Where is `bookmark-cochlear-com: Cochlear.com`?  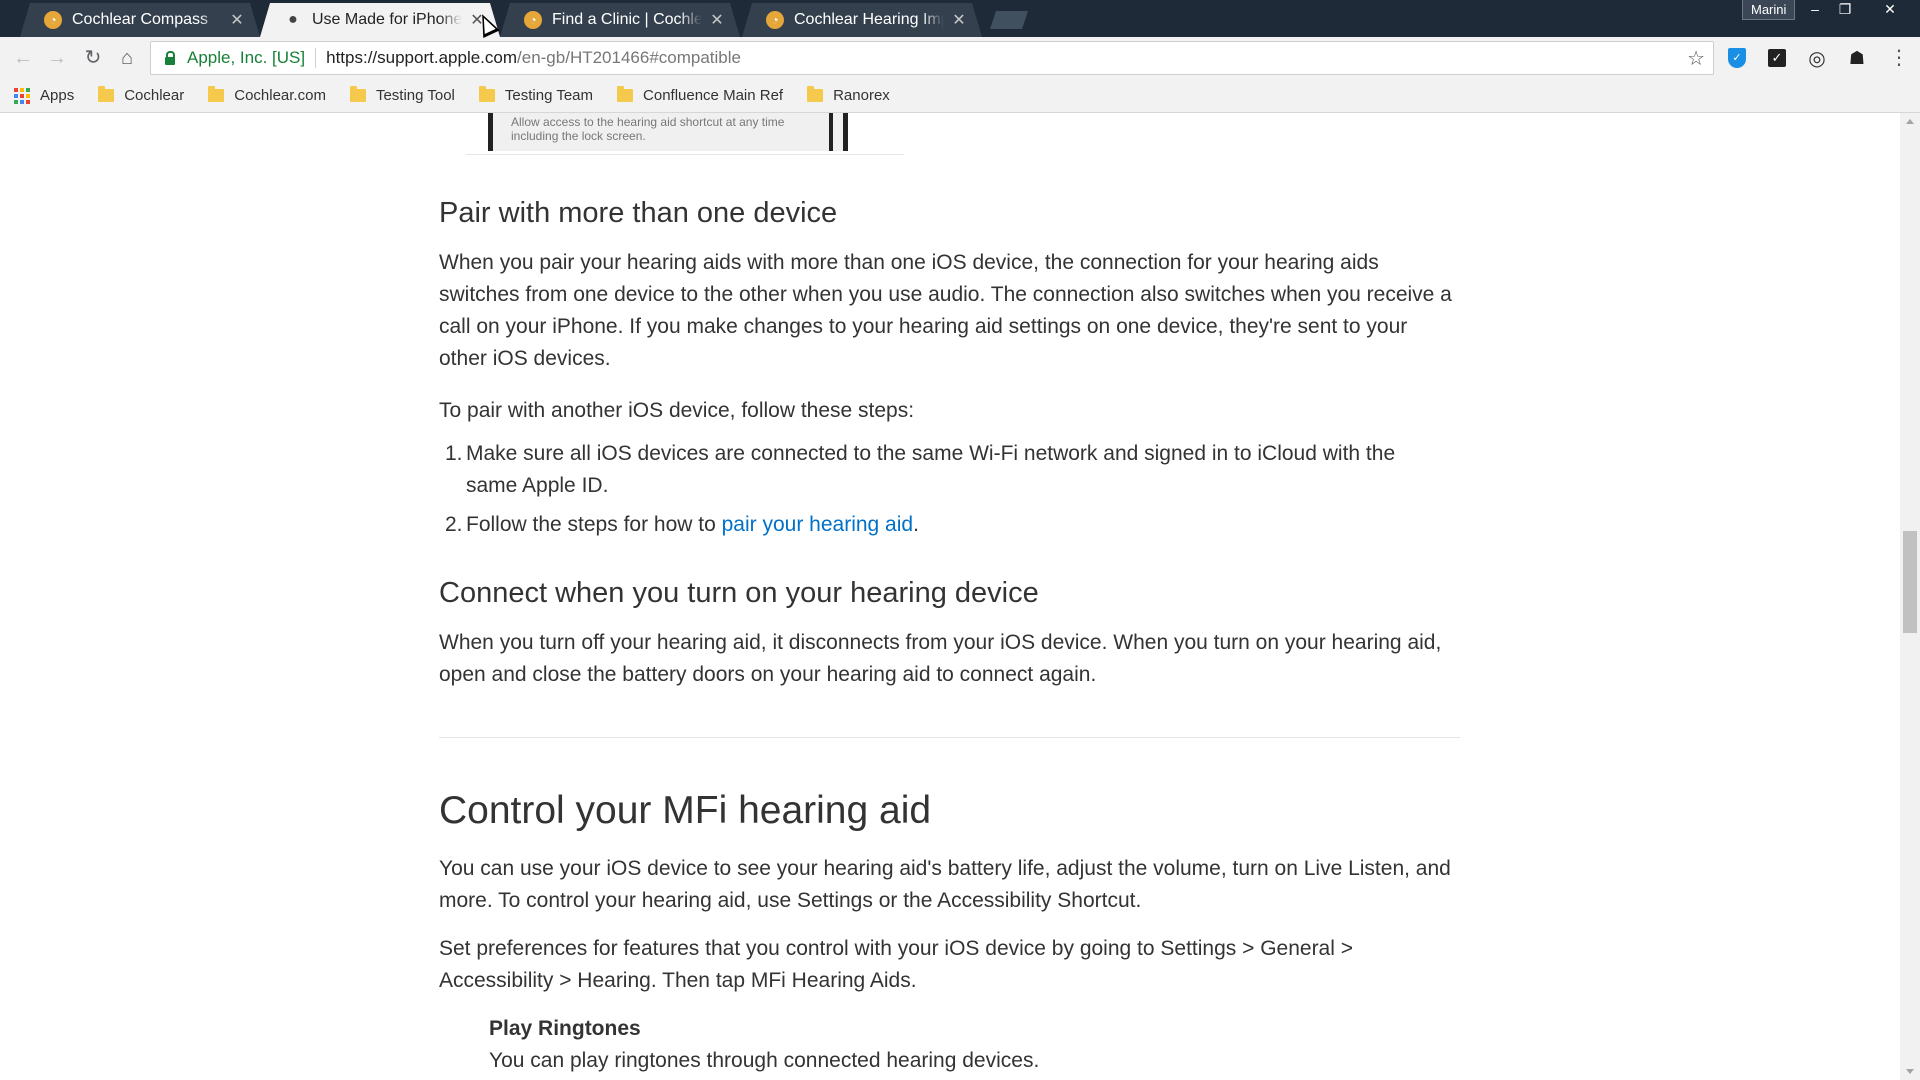 bookmark-cochlear-com: Cochlear.com is located at coordinates (267, 95).